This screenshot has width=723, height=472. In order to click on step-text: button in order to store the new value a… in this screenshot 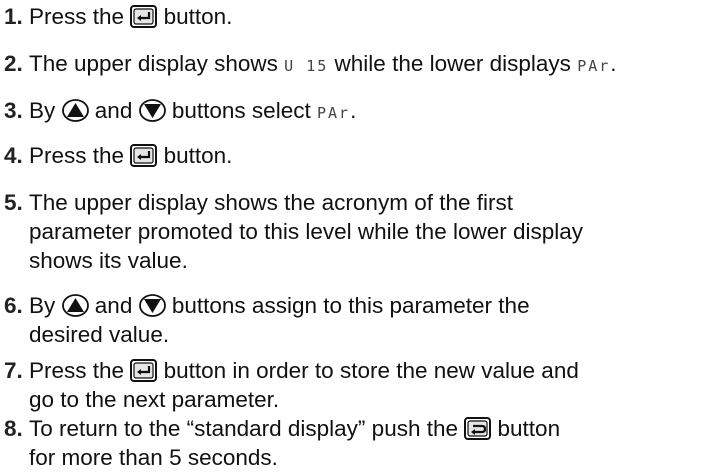, I will do `click(371, 370)`.